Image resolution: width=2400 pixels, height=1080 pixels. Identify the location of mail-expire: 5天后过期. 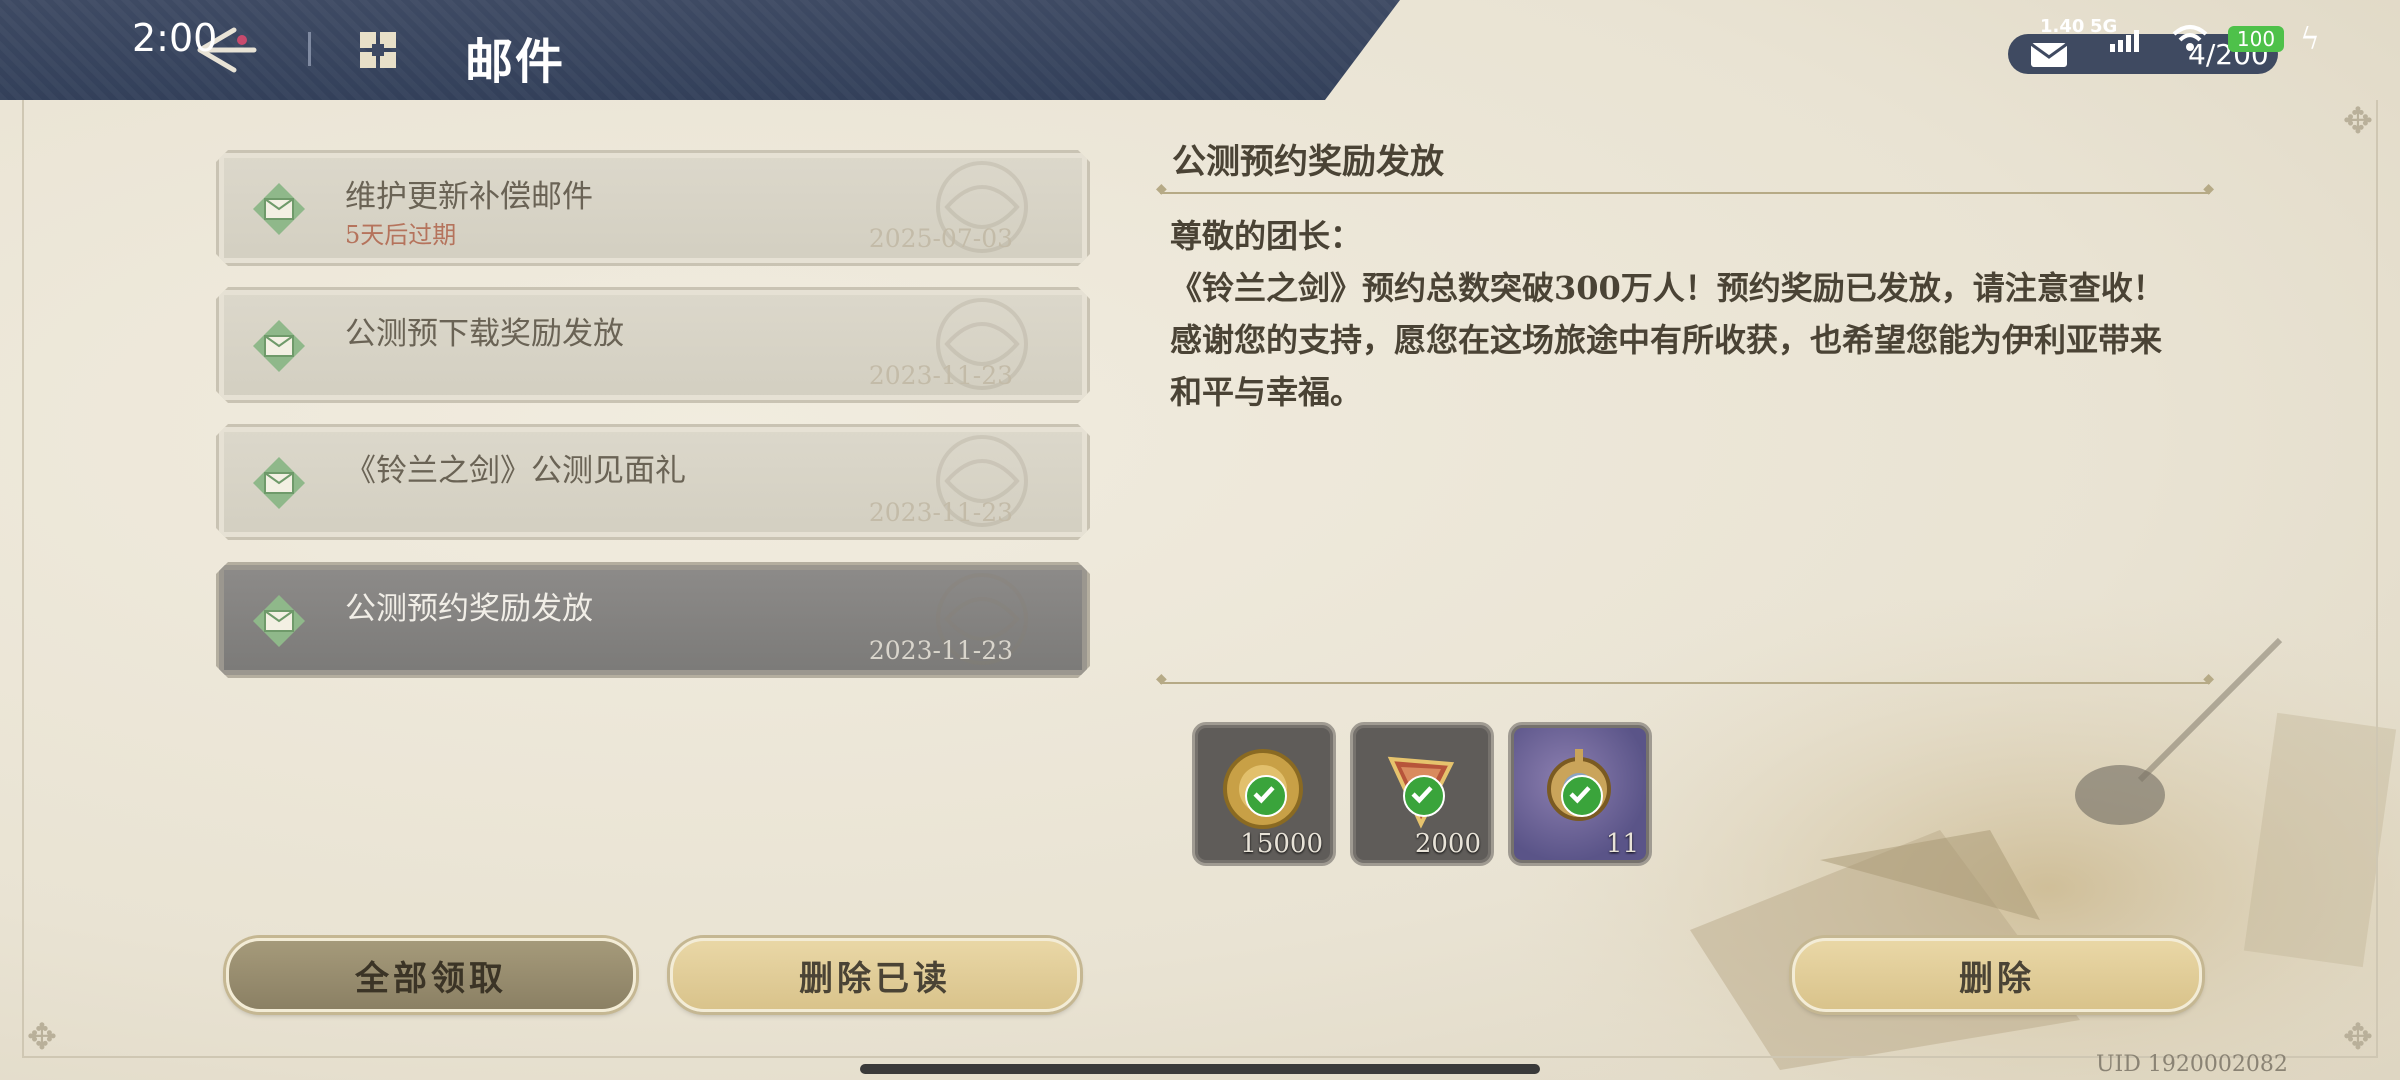
(401, 235).